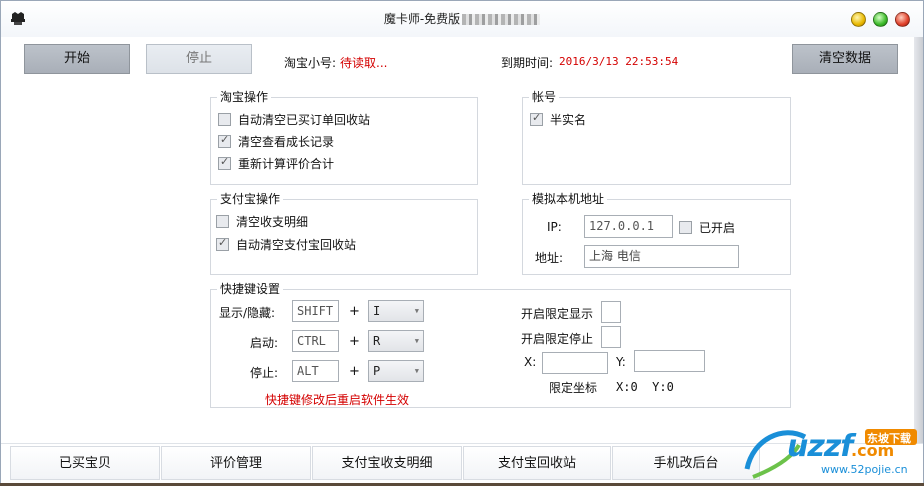 This screenshot has width=924, height=486. Describe the element at coordinates (396, 371) in the screenshot. I see `hotkey-key-stop: P ▼` at that location.